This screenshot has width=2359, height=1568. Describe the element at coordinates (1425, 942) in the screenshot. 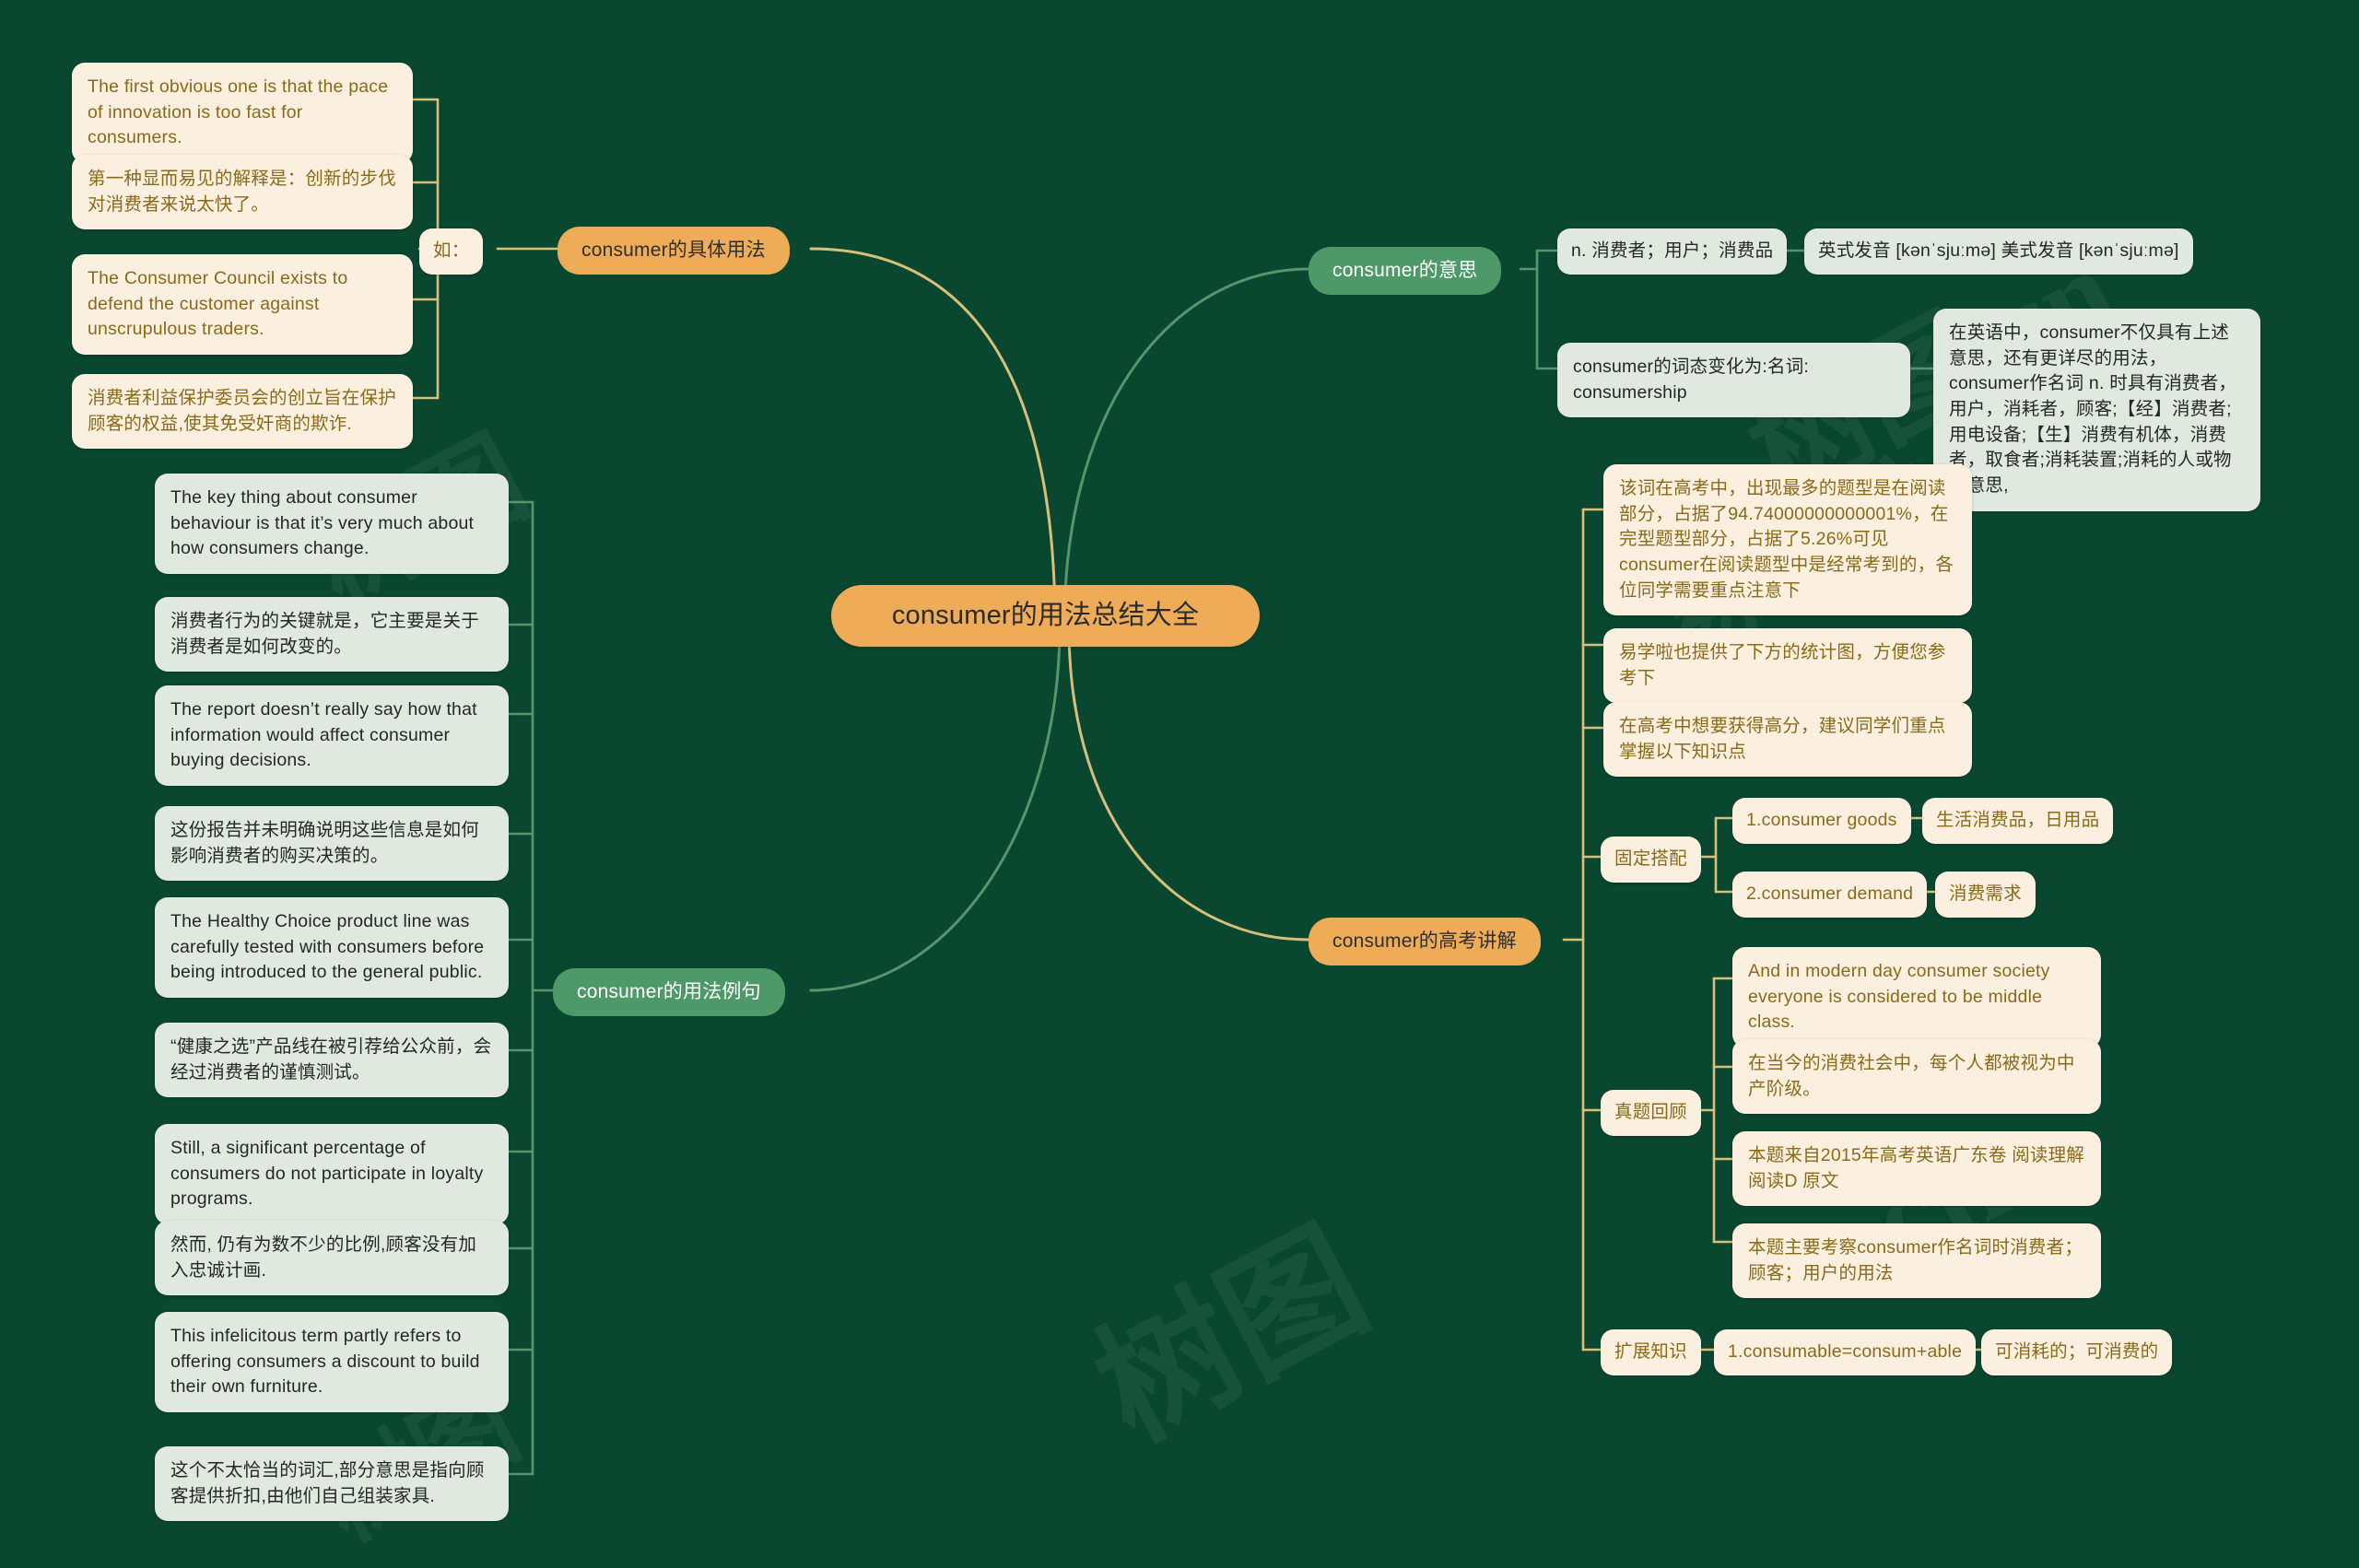

I see `branch-gaokao-label: consumer的高考讲解` at that location.